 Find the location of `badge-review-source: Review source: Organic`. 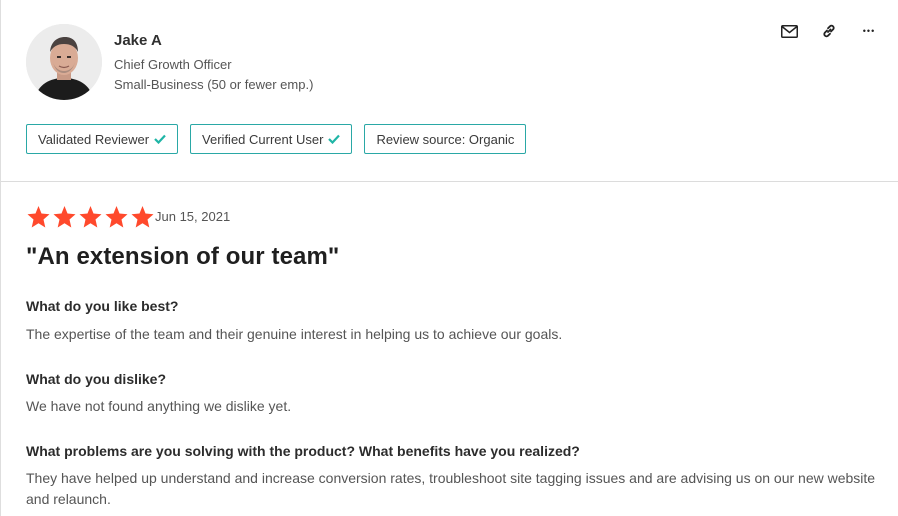

badge-review-source: Review source: Organic is located at coordinates (445, 139).